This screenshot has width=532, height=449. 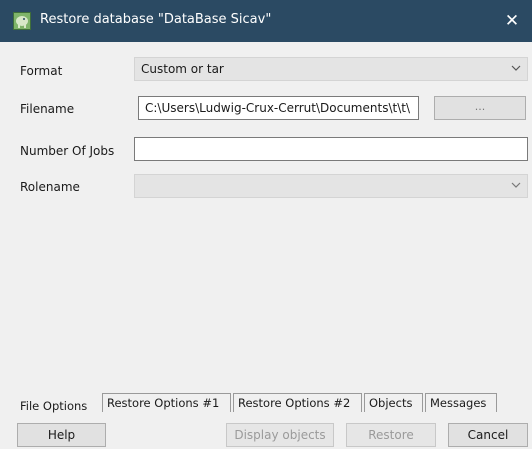 I want to click on restore-button: Restore, so click(x=391, y=435).